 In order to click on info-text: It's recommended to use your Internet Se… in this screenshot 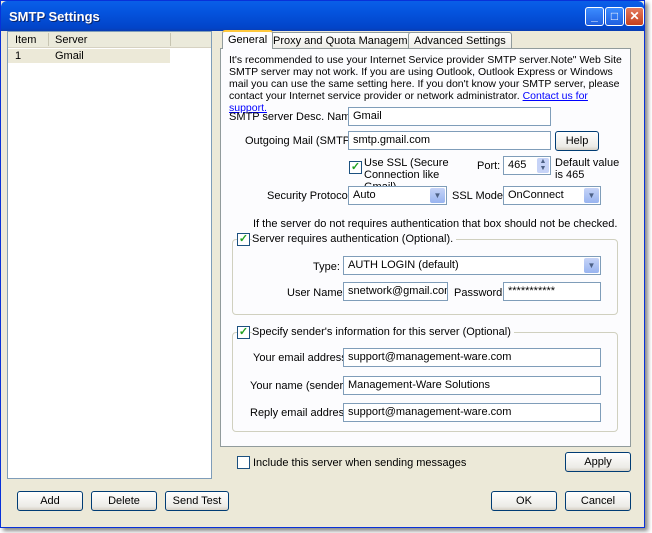, I will do `click(425, 84)`.